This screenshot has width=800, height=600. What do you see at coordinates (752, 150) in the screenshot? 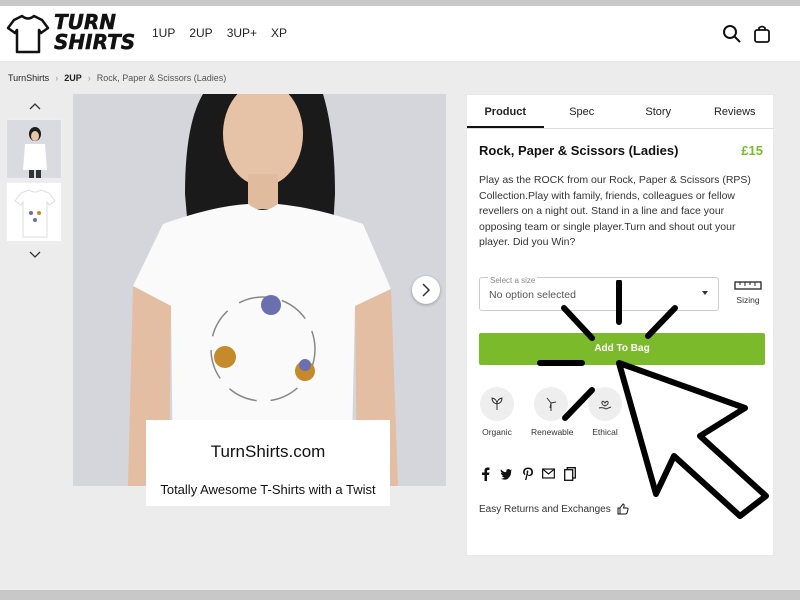
I see `product-price: £15` at bounding box center [752, 150].